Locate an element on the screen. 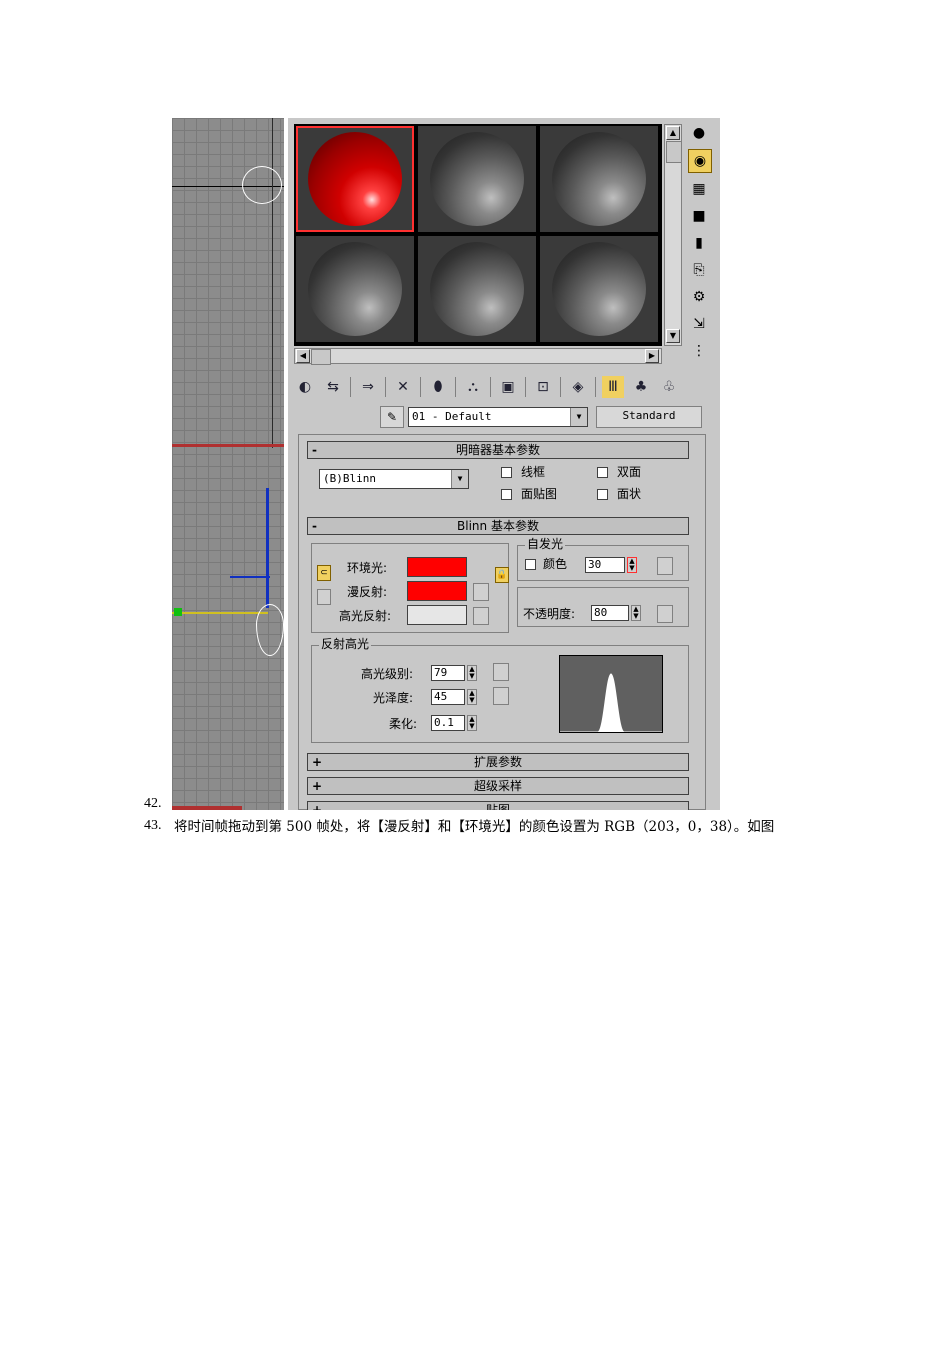 The width and height of the screenshot is (952, 1347). pick-material-icon: ✎ is located at coordinates (392, 417).